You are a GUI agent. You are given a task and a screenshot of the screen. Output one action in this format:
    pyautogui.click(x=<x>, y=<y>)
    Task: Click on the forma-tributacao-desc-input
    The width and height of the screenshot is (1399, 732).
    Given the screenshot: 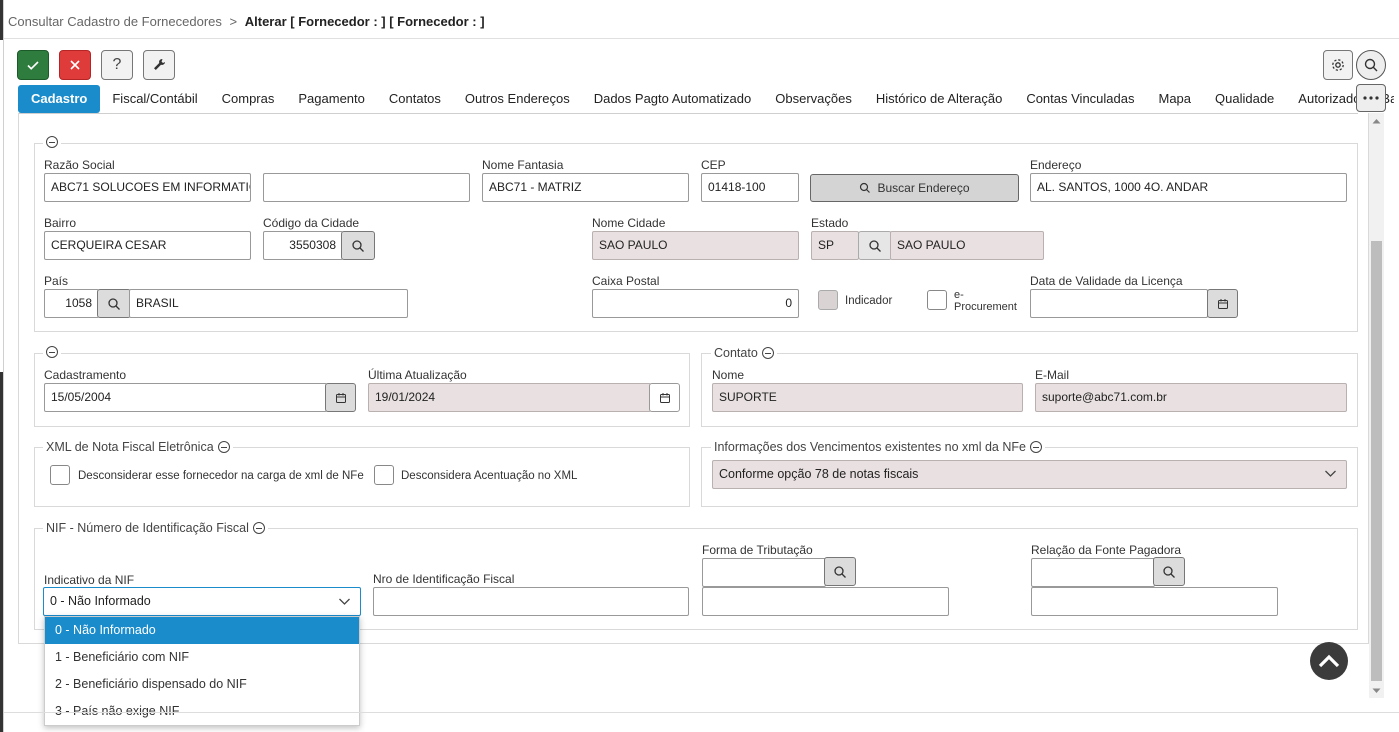 What is the action you would take?
    pyautogui.click(x=825, y=601)
    